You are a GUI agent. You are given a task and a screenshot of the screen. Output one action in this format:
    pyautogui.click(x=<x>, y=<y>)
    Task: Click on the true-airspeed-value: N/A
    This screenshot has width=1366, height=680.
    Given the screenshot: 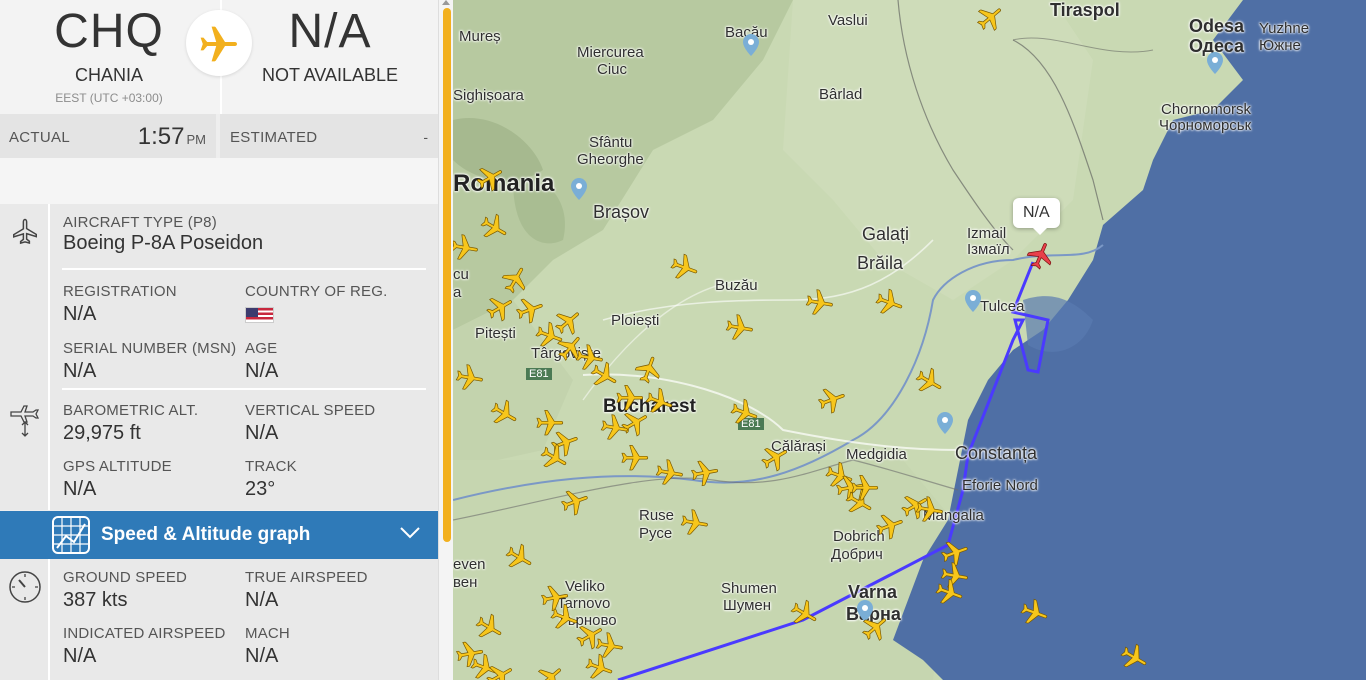 What is the action you would take?
    pyautogui.click(x=262, y=600)
    